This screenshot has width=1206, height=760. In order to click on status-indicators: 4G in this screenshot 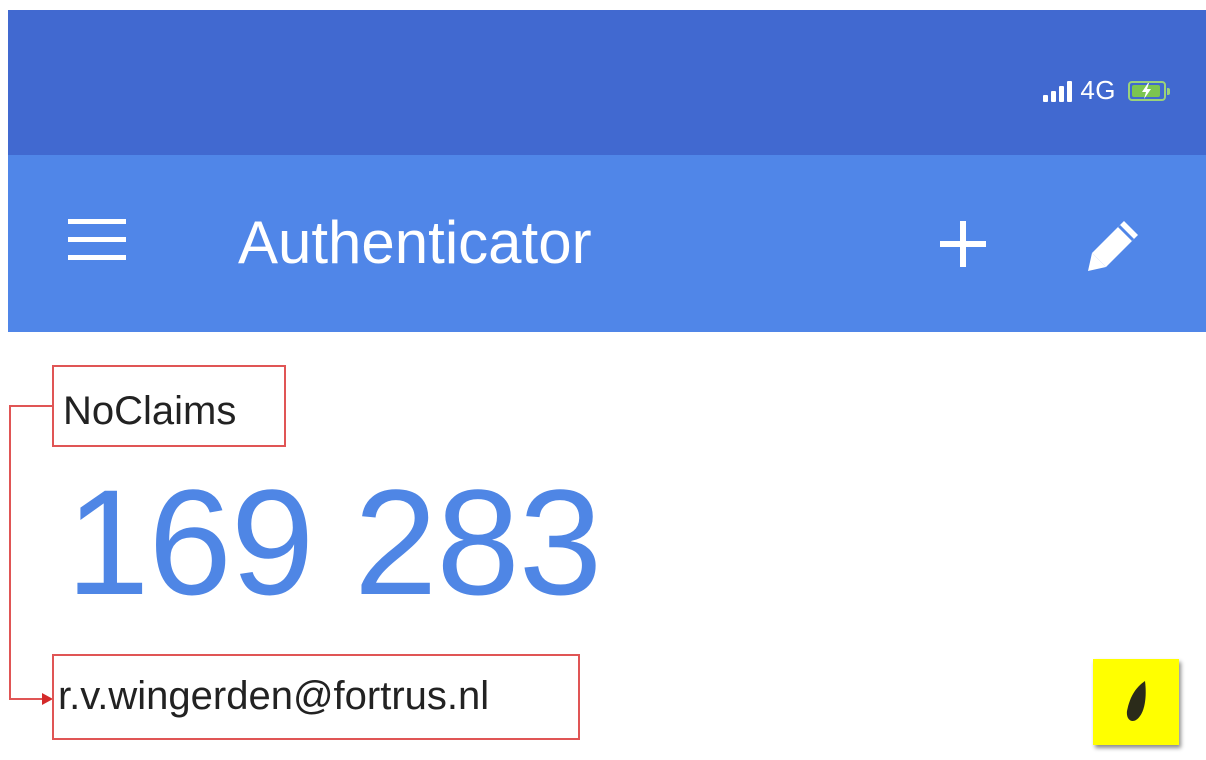, I will do `click(1106, 90)`.